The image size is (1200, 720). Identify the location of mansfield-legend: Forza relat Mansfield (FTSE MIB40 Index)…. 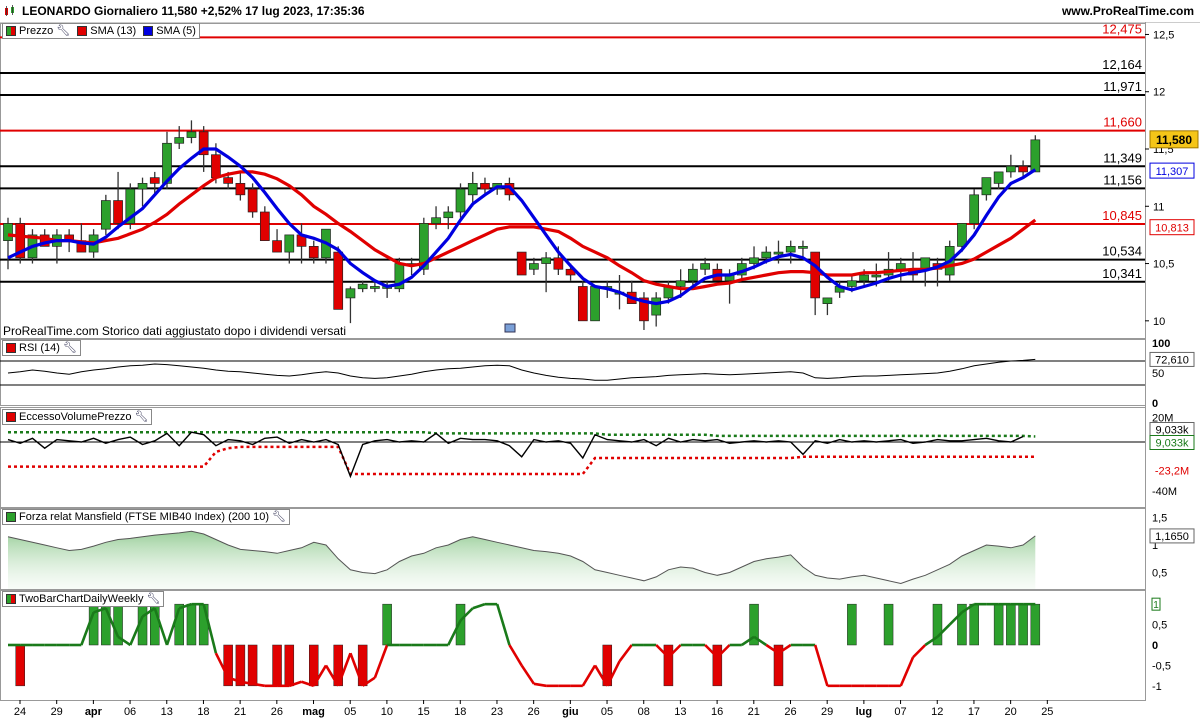
(146, 517).